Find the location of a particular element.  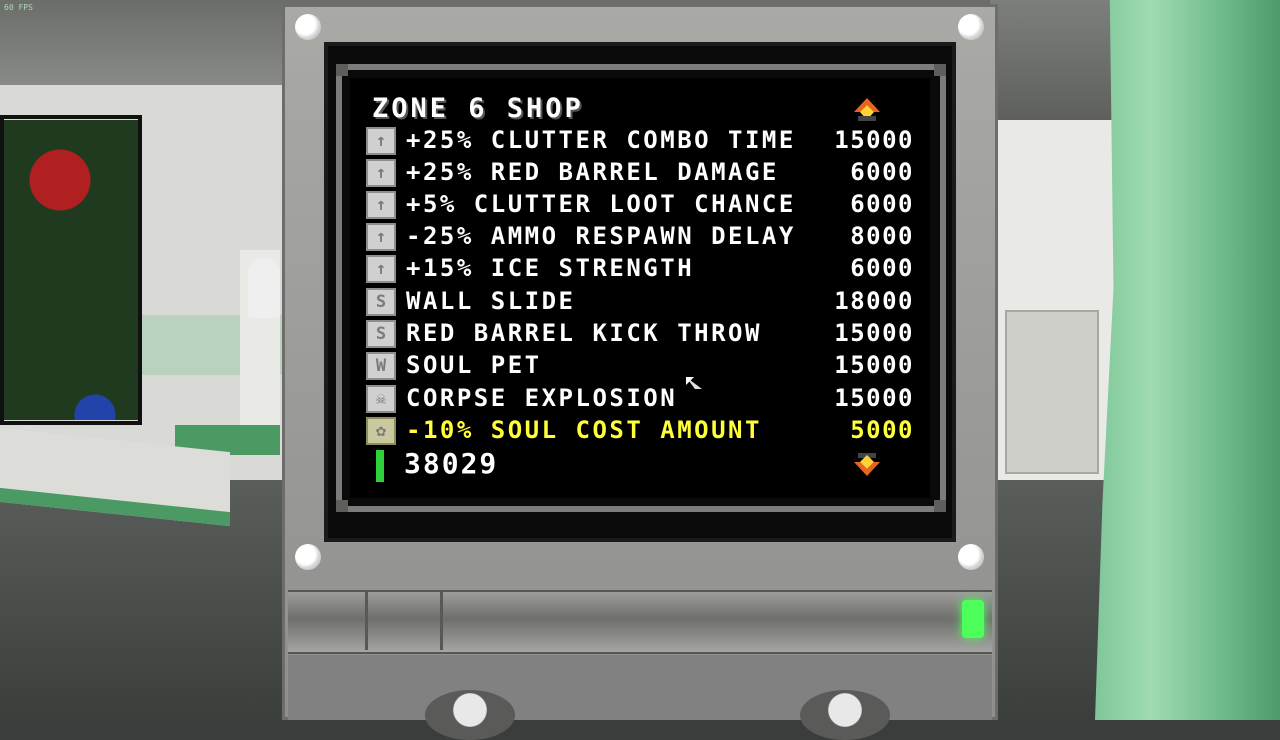

soul-meter-icon is located at coordinates (380, 466).